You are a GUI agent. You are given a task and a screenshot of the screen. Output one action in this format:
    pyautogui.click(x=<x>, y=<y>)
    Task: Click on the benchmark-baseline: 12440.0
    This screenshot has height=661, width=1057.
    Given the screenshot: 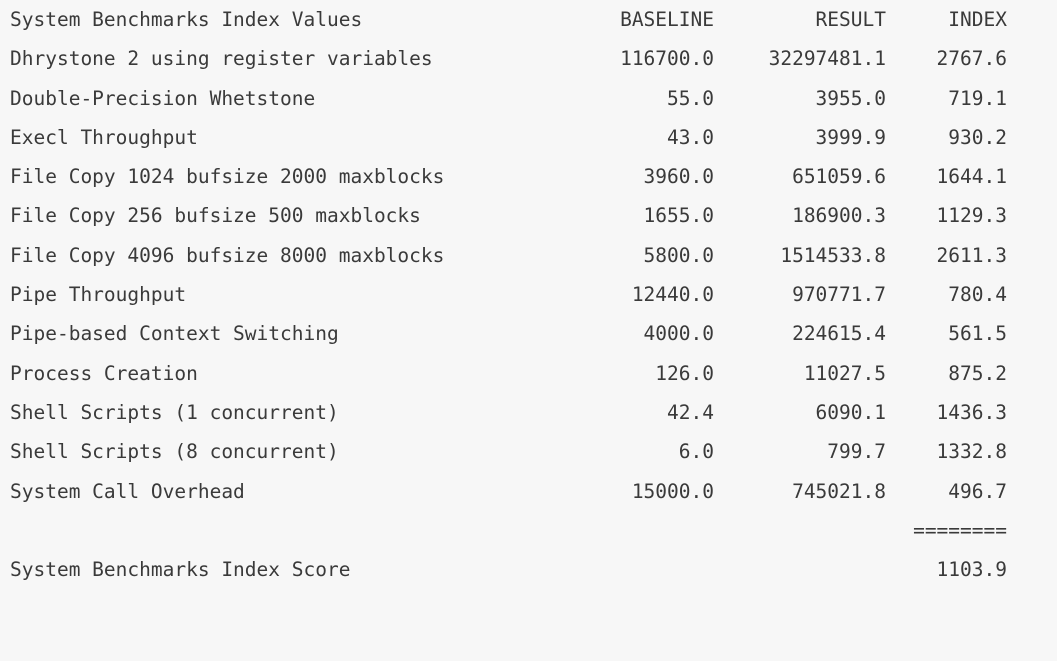 What is the action you would take?
    pyautogui.click(x=672, y=295)
    